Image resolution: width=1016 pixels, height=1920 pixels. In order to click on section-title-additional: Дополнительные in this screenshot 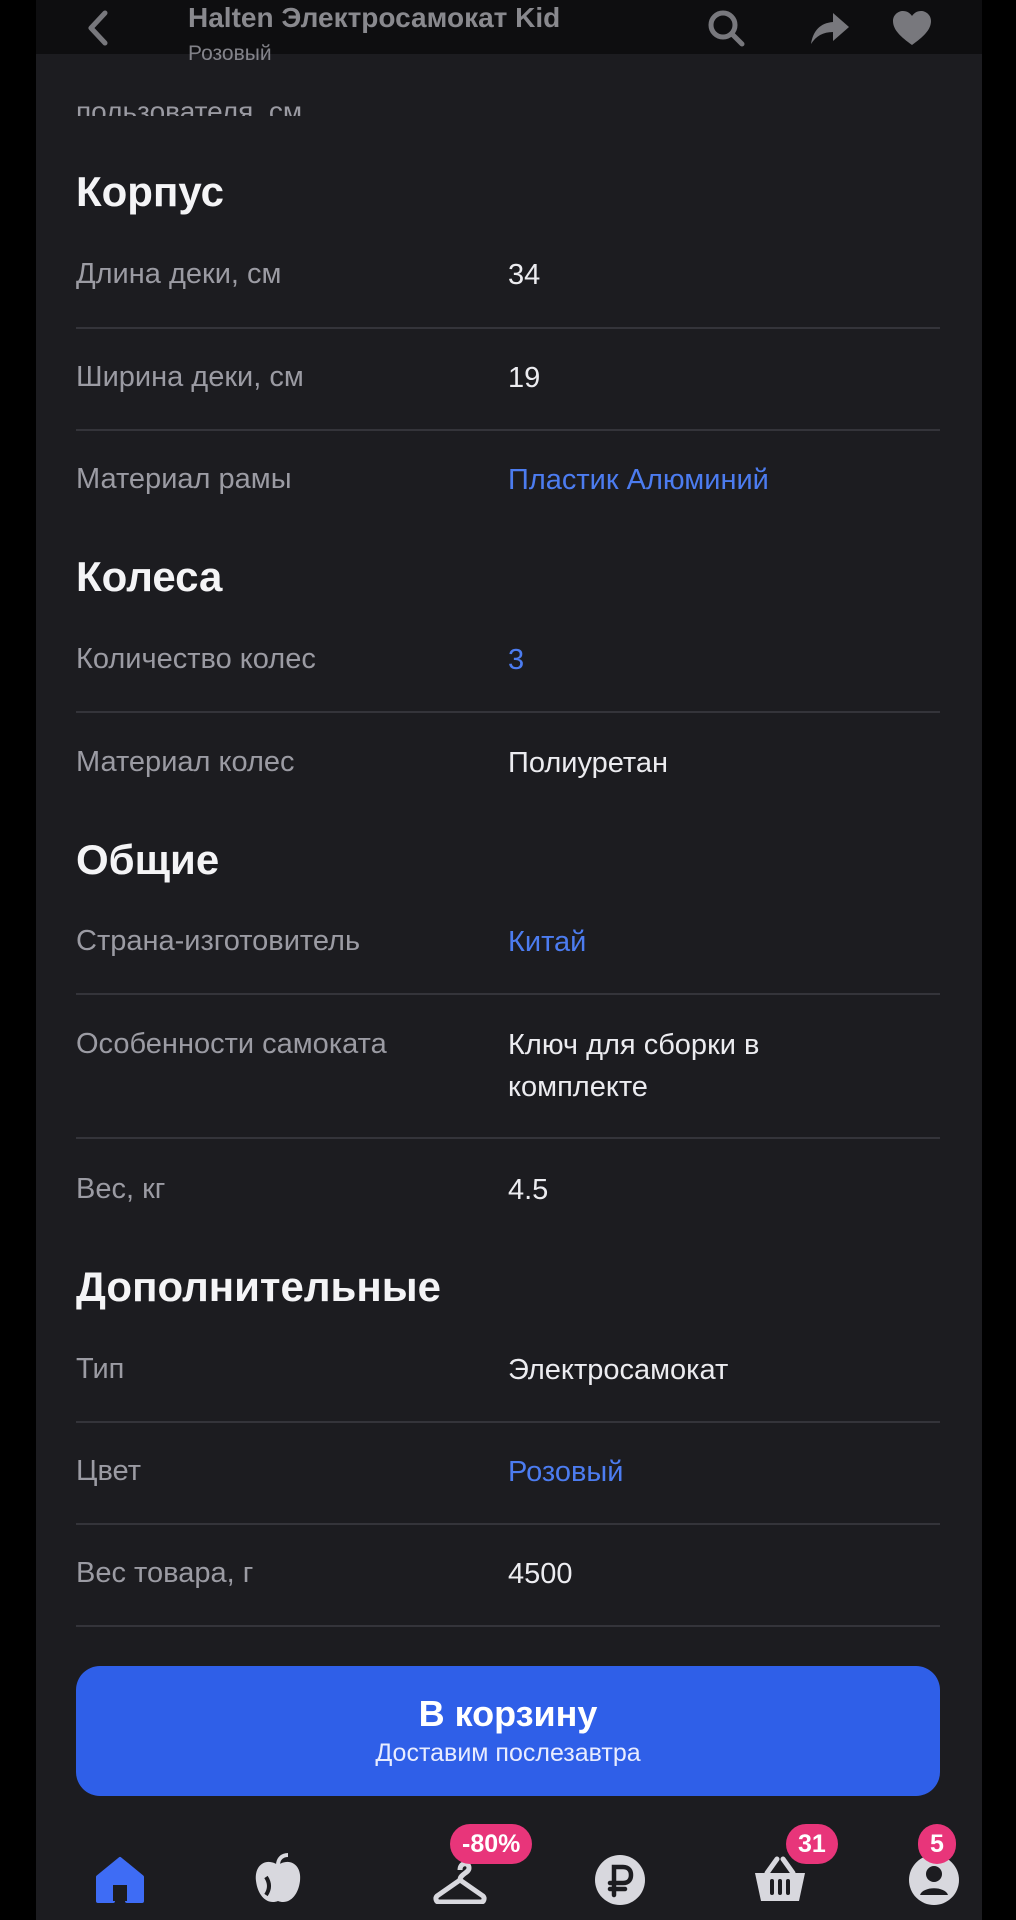, I will do `click(258, 1286)`.